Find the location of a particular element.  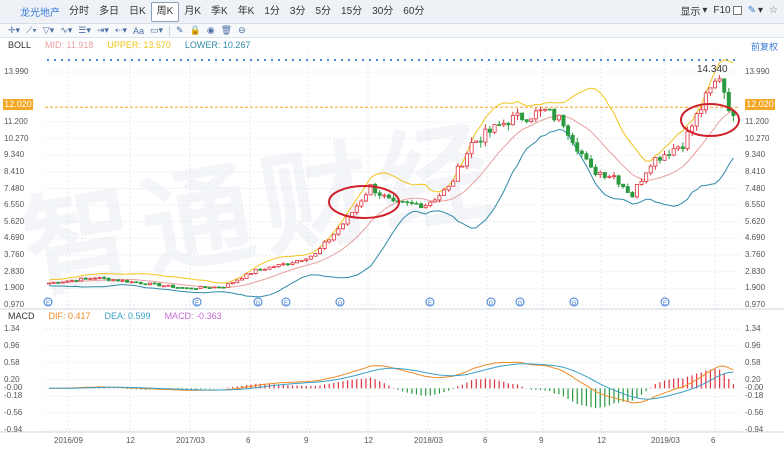

price-axis-label: 6.550 is located at coordinates (755, 205).